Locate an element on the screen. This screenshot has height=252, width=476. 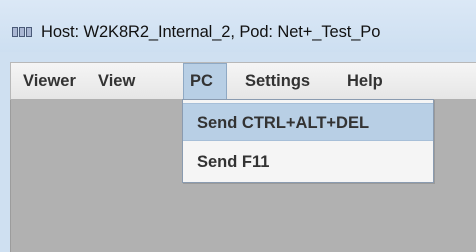
menu-bar: Viewer View PC Settings Help is located at coordinates (243, 81).